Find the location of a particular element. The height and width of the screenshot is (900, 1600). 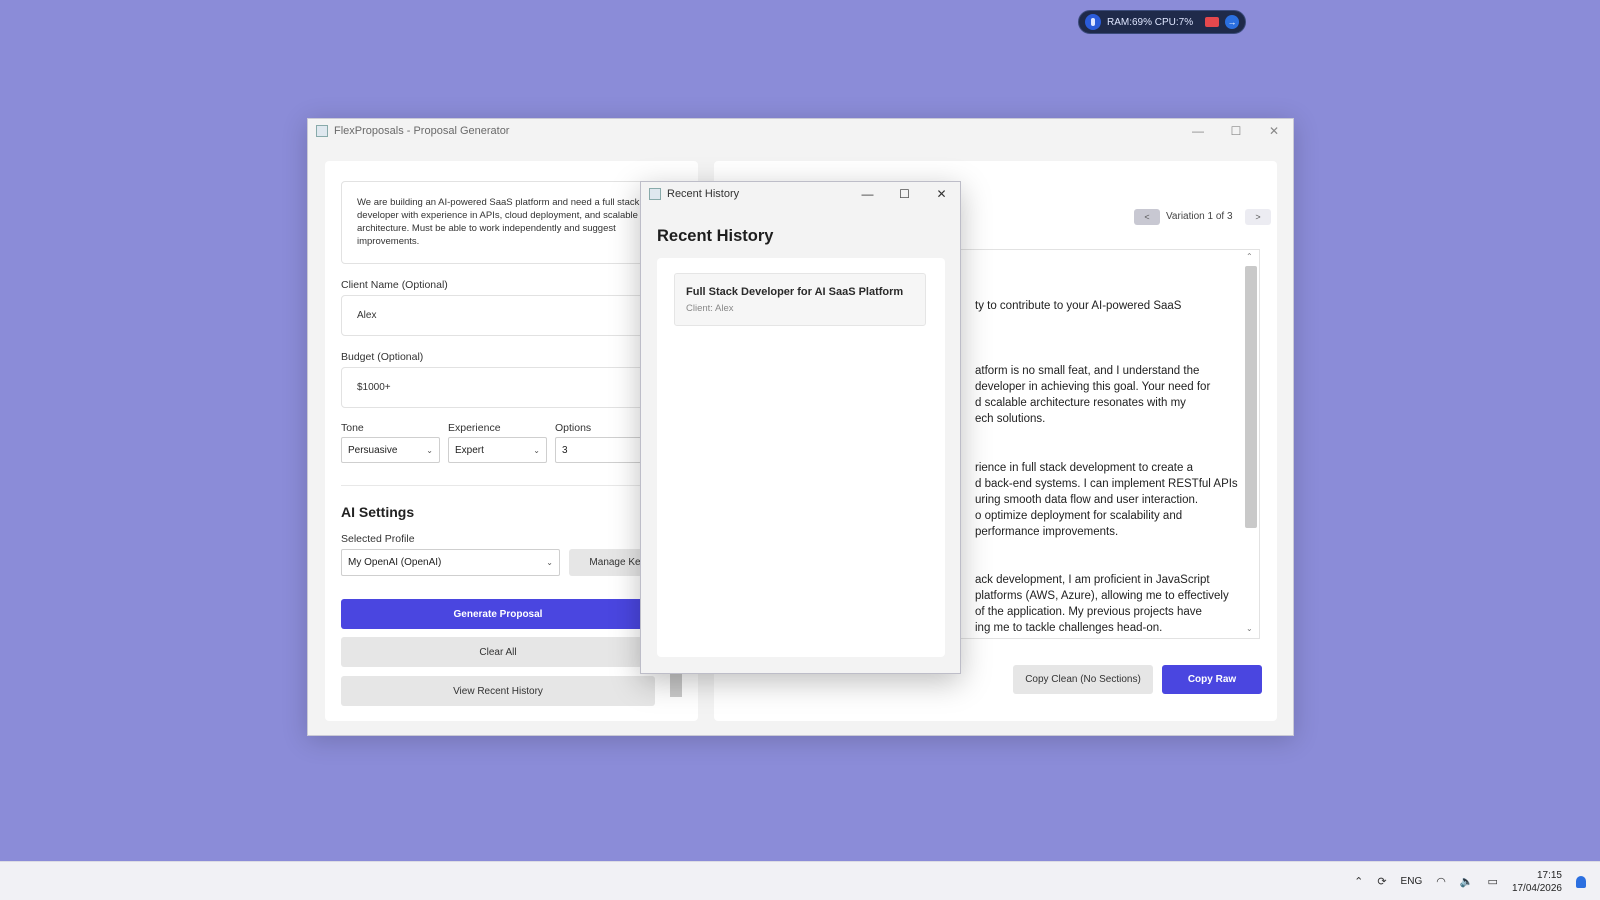

tone-value: Persuasive is located at coordinates (373, 450).